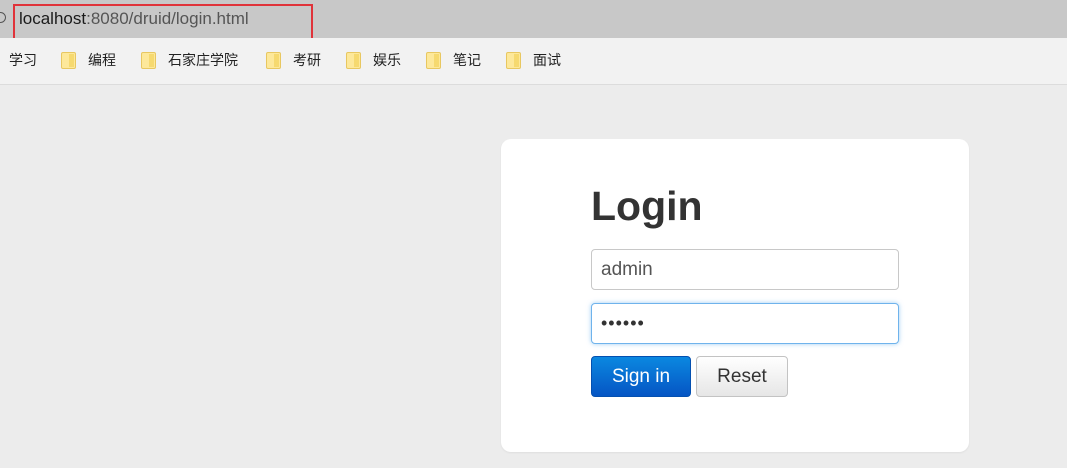  Describe the element at coordinates (745, 269) in the screenshot. I see `username-input: admin` at that location.